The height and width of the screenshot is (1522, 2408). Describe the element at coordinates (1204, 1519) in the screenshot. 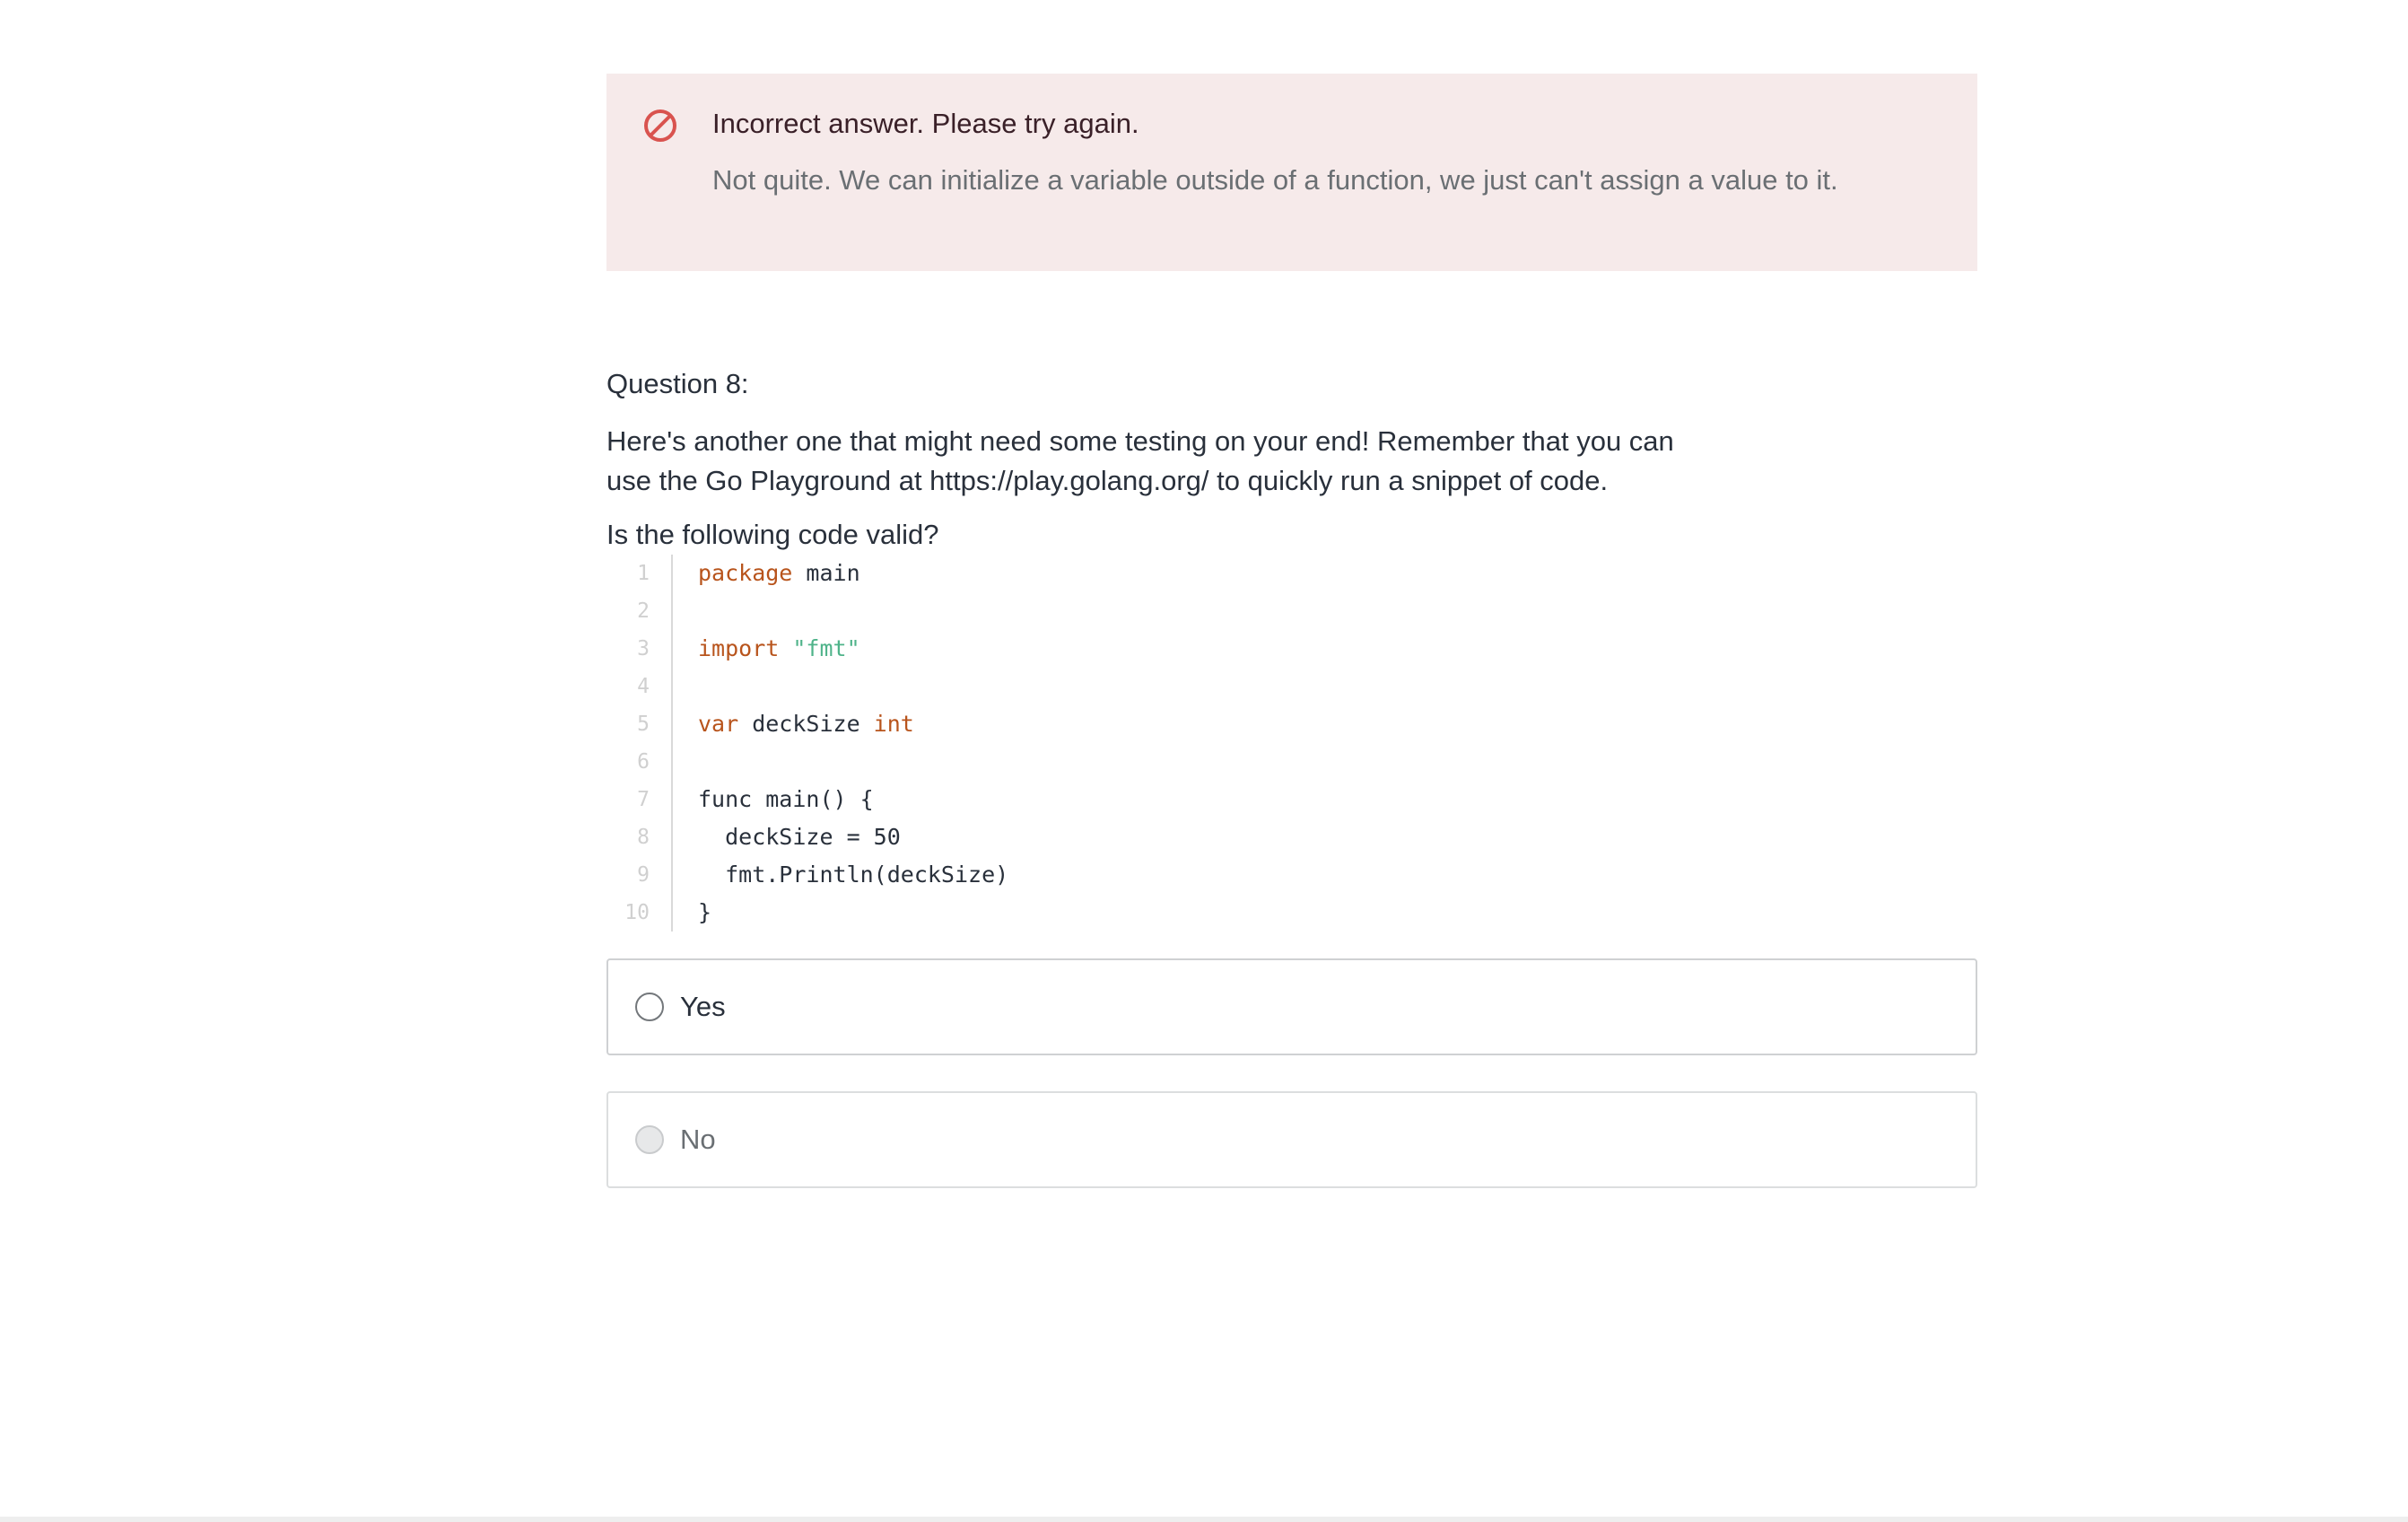

I see `footer-divider` at that location.